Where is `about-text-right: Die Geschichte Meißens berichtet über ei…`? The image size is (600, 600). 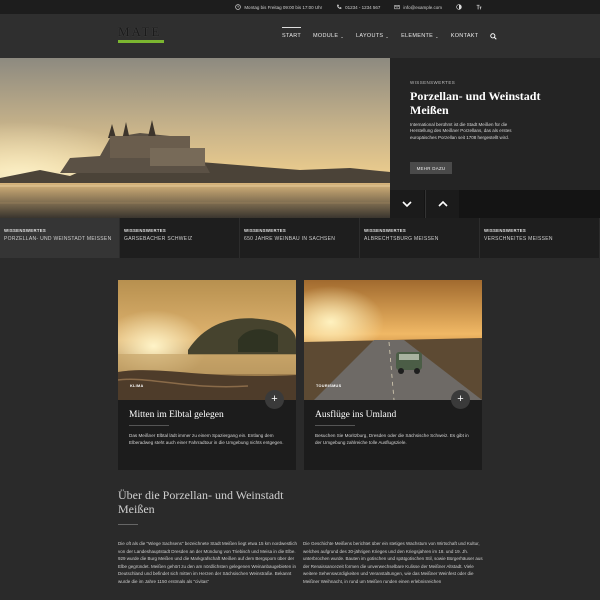
about-text-right: Die Geschichte Meißens berichtet über ei… is located at coordinates (393, 562).